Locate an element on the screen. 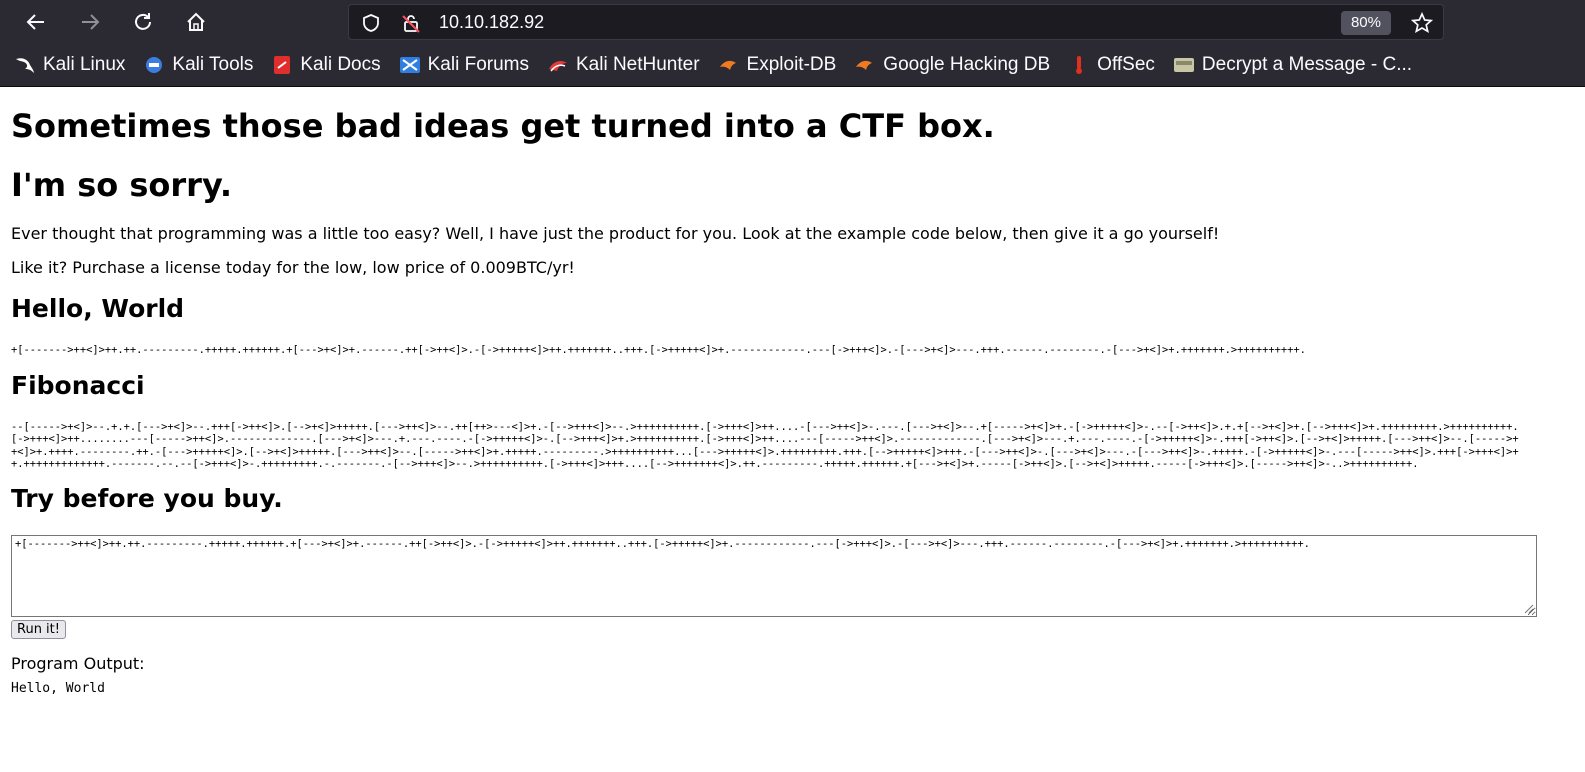 This screenshot has width=1585, height=772. bookmark-exploit-db: Exploit-DB is located at coordinates (777, 65).